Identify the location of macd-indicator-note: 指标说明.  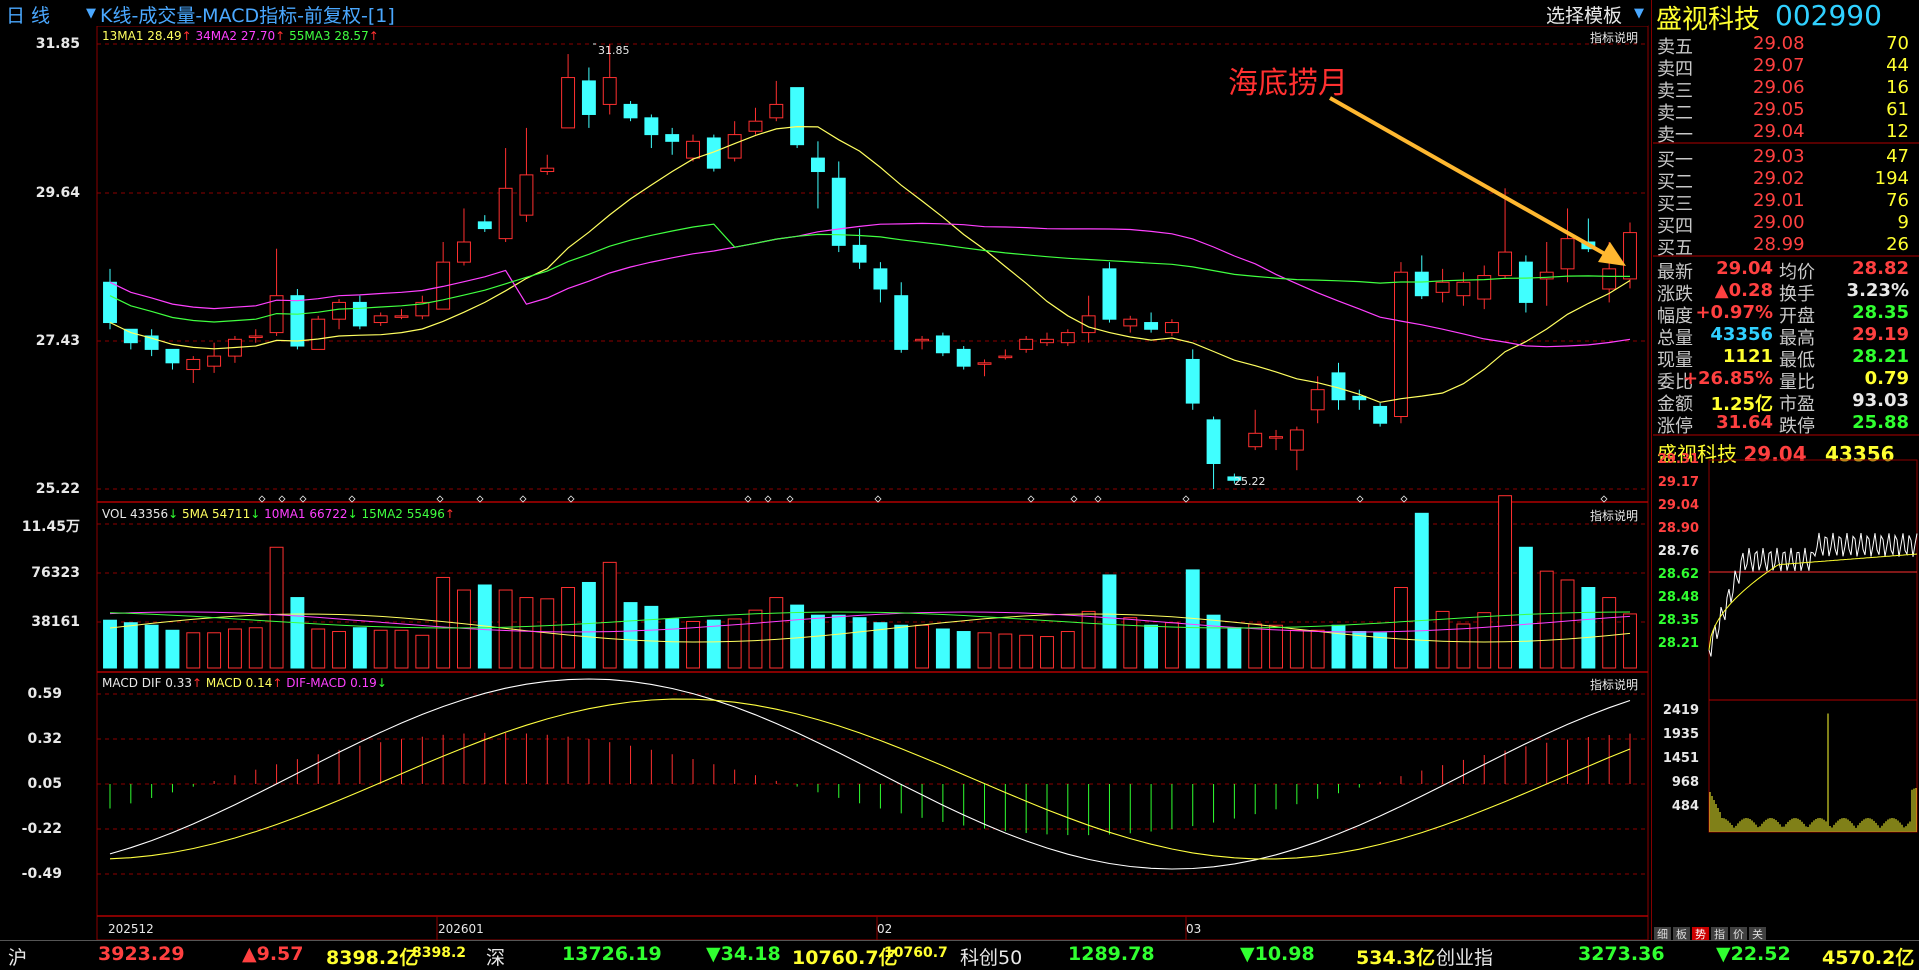
(1614, 684).